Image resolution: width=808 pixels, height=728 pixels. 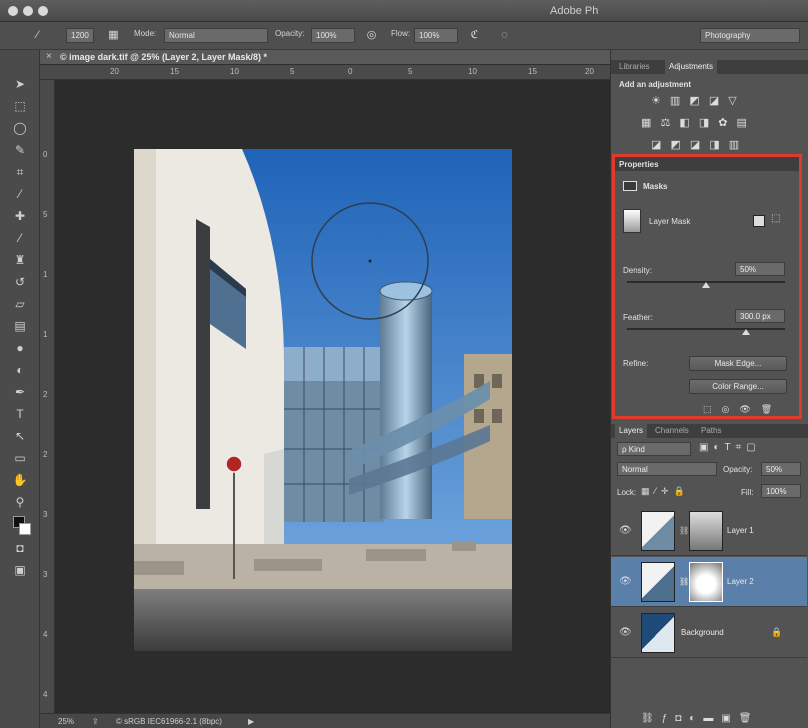 What do you see at coordinates (639, 164) in the screenshot?
I see `properties-title: Properties` at bounding box center [639, 164].